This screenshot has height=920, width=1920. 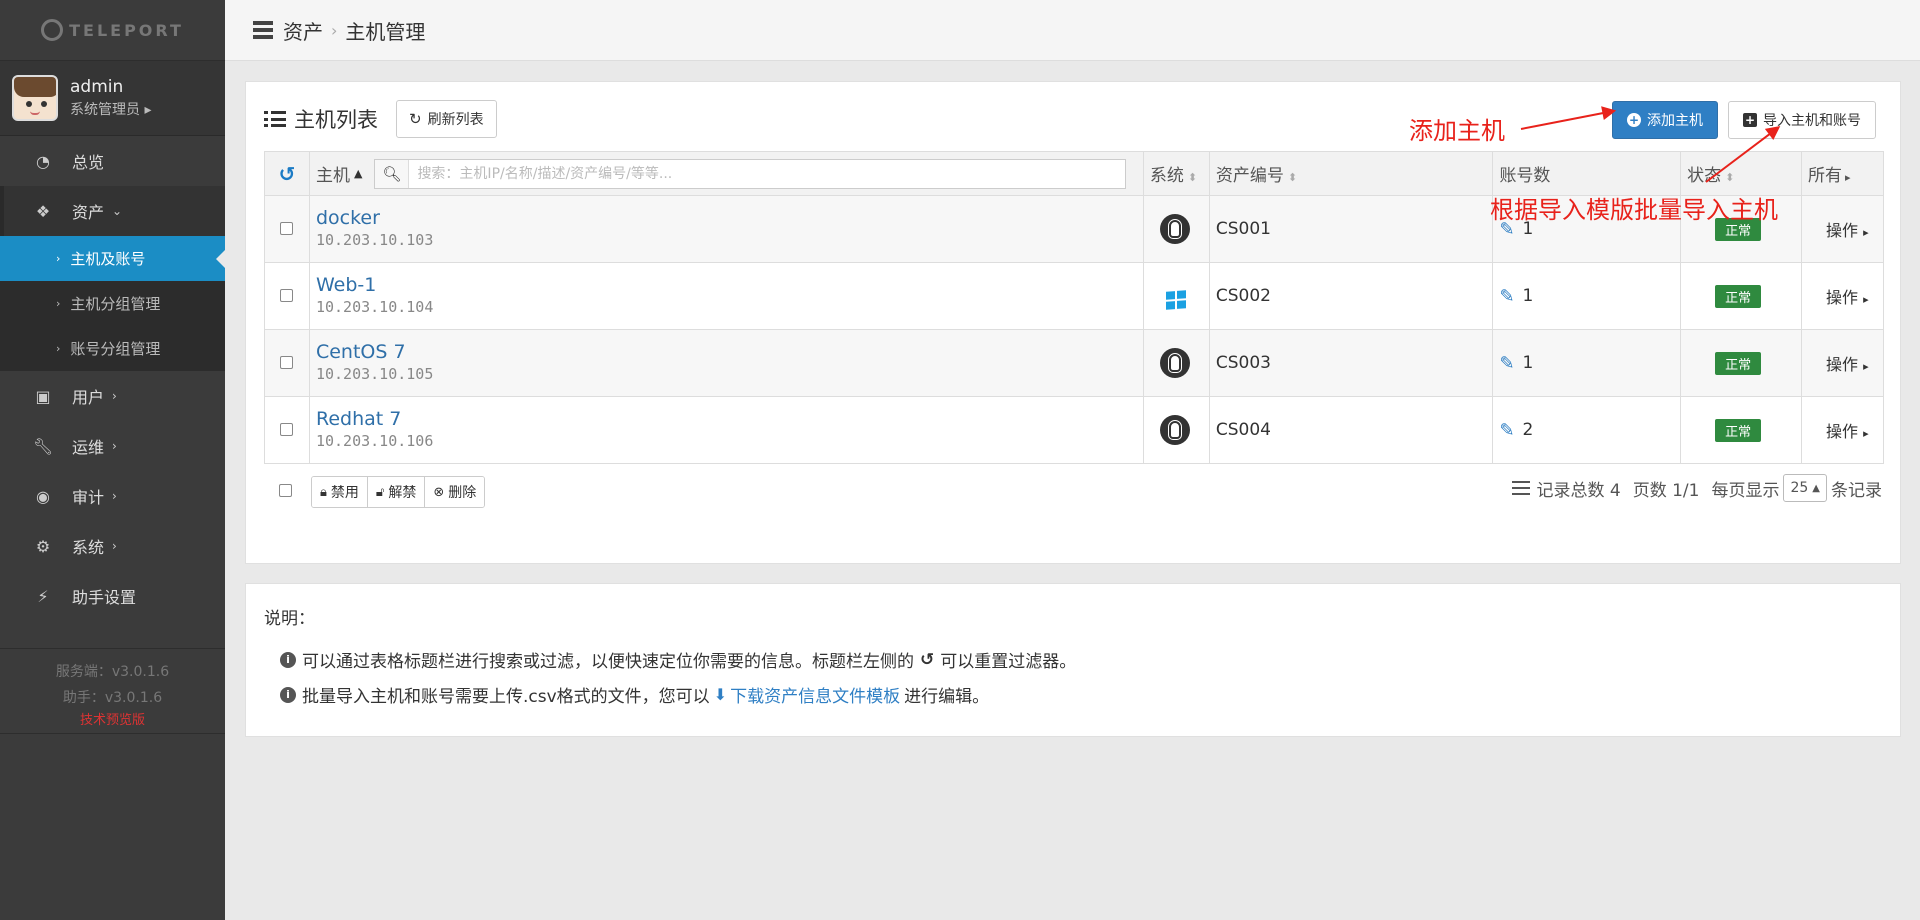 What do you see at coordinates (112, 496) in the screenshot?
I see `sidebar-item-audit: ◉ 审计 ›` at bounding box center [112, 496].